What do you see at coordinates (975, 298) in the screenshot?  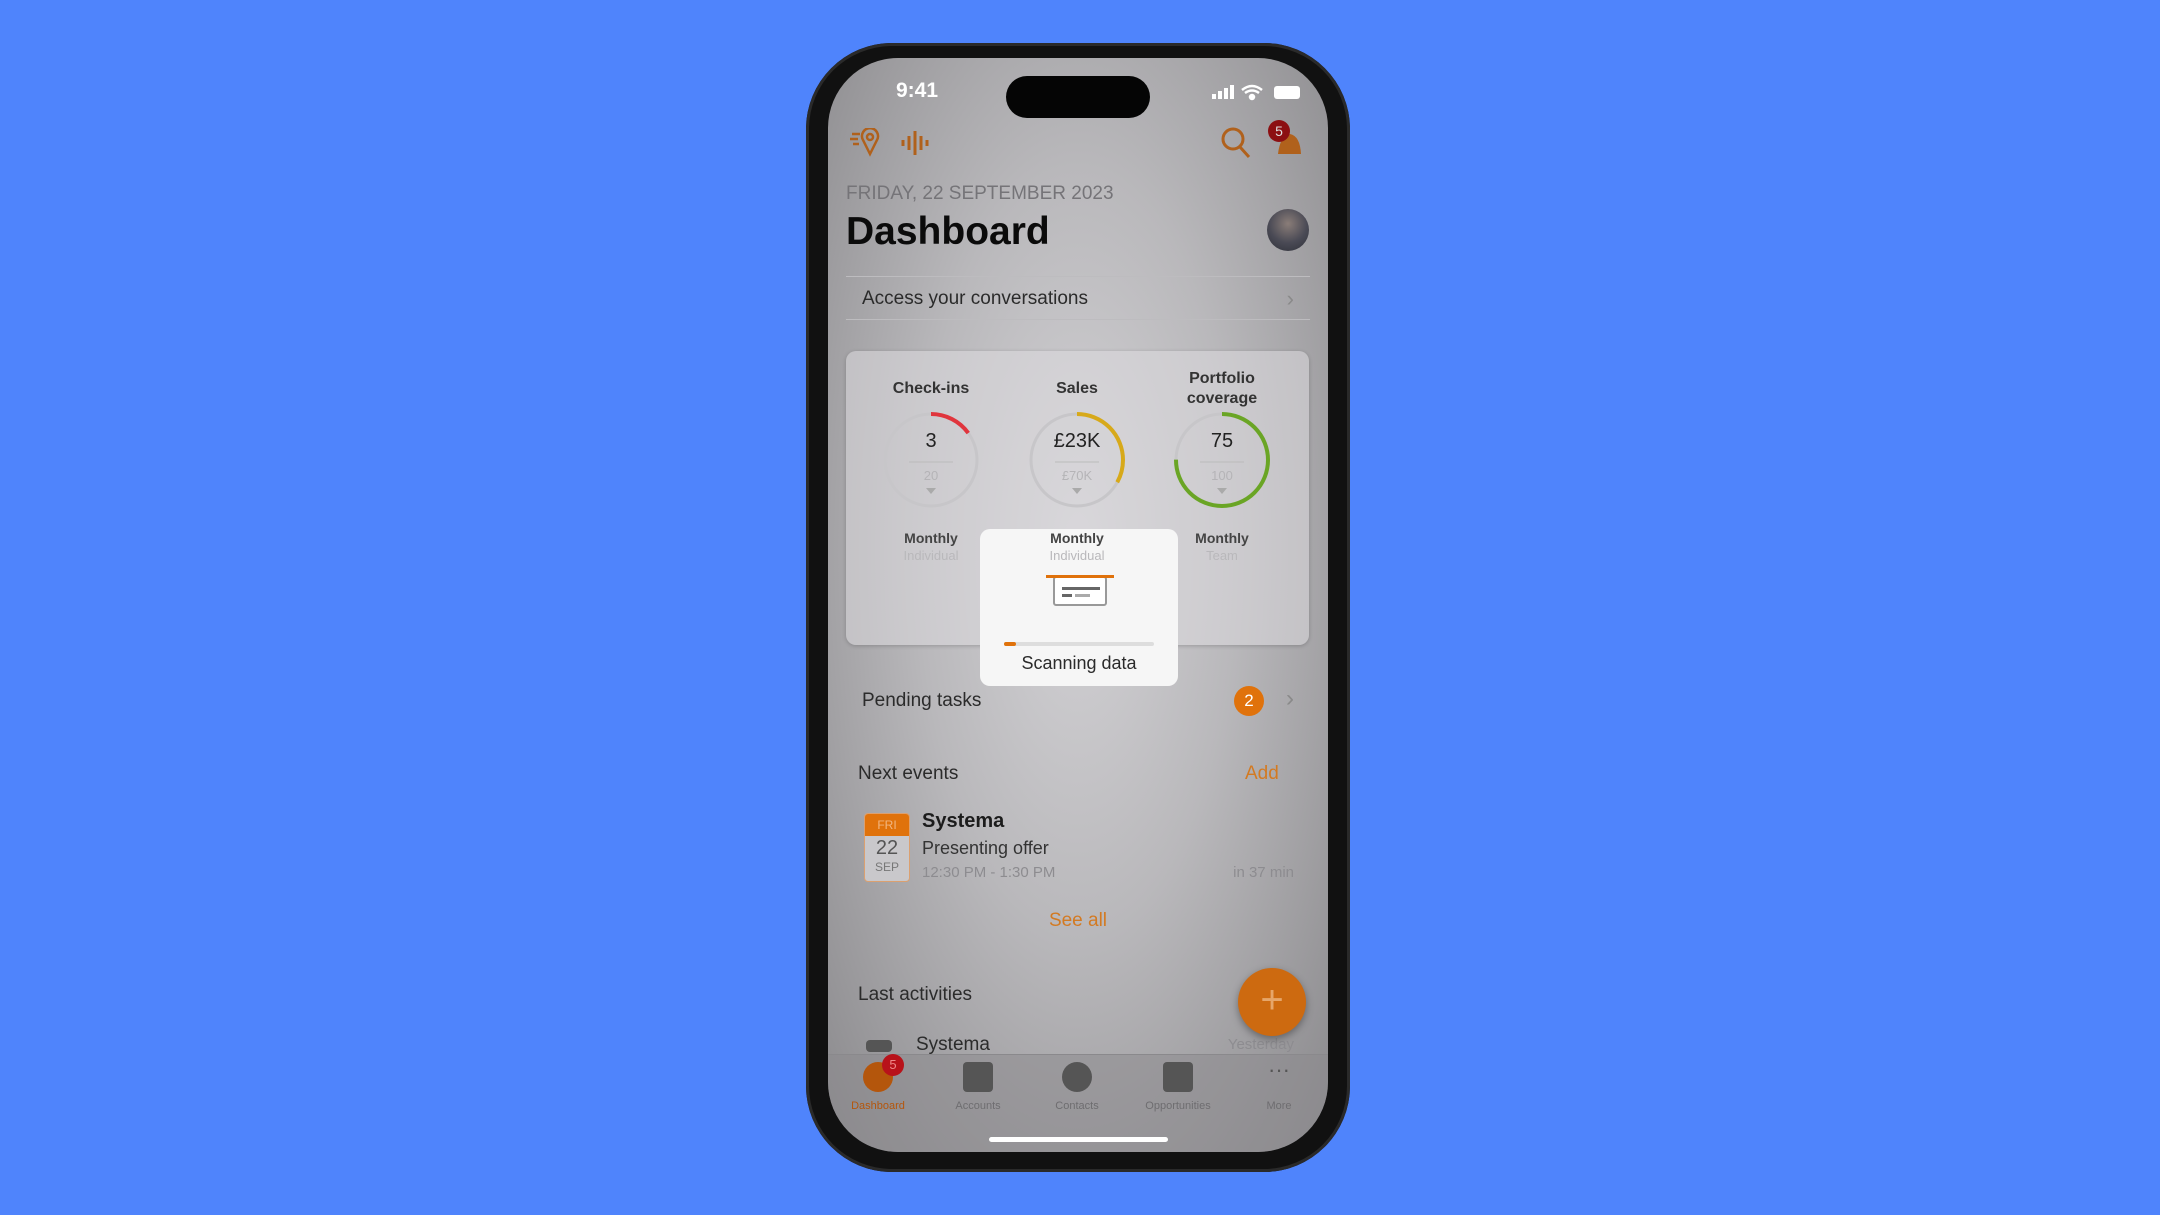 I see `conversations-label: Access your conversations` at bounding box center [975, 298].